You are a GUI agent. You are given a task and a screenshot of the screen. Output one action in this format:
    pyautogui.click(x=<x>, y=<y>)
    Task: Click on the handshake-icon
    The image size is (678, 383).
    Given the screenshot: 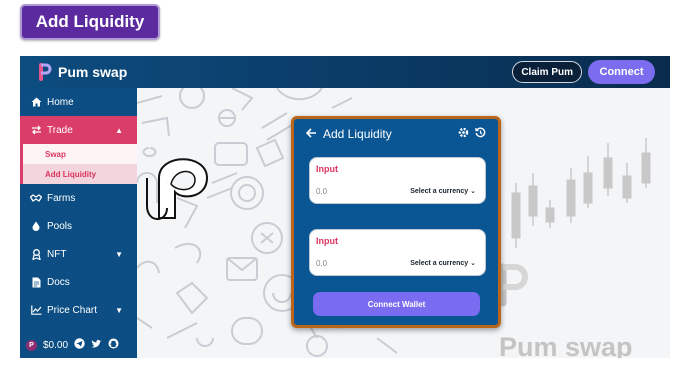 What is the action you would take?
    pyautogui.click(x=36, y=198)
    